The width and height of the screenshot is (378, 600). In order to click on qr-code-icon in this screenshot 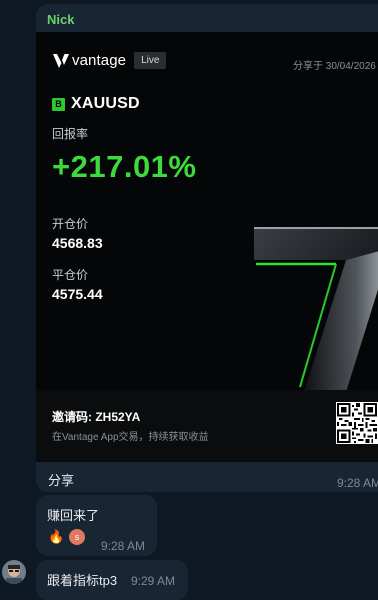, I will do `click(357, 423)`.